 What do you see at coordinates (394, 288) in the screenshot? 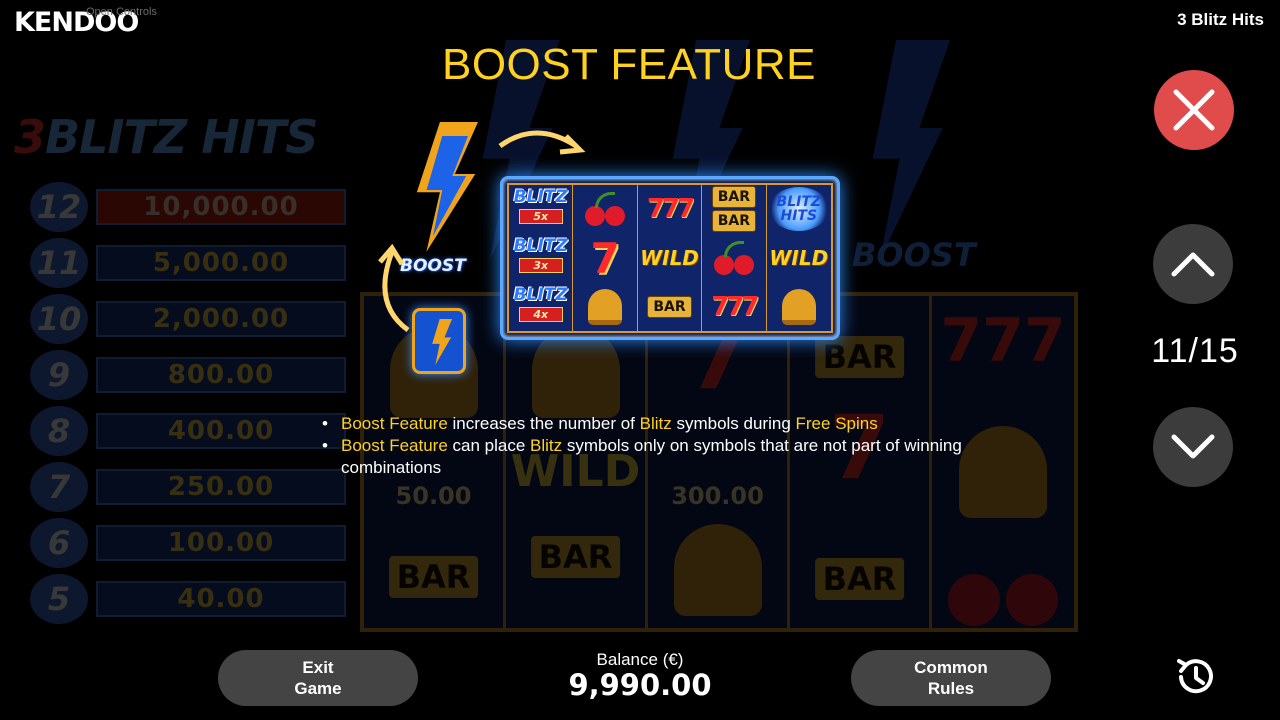
I see `curved-arrow-up-icon` at bounding box center [394, 288].